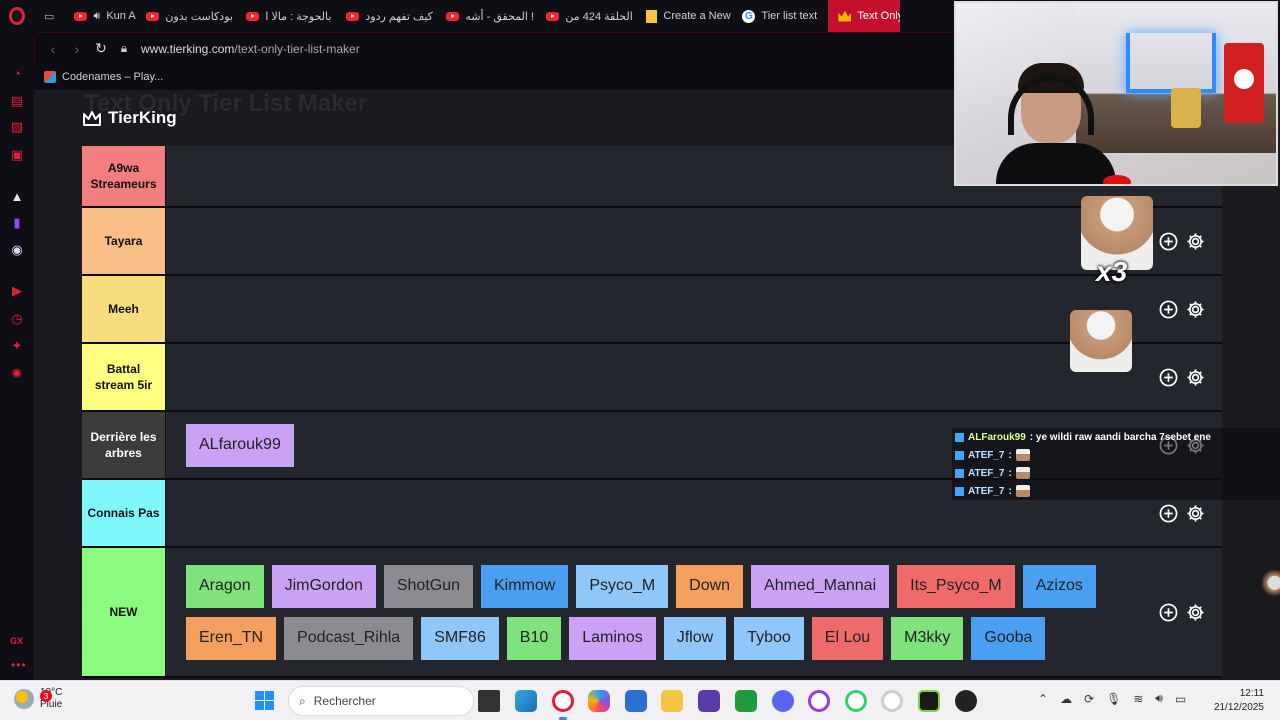 This screenshot has height=720, width=1280. Describe the element at coordinates (1180, 699) in the screenshot. I see `battery-icon: ▭` at that location.